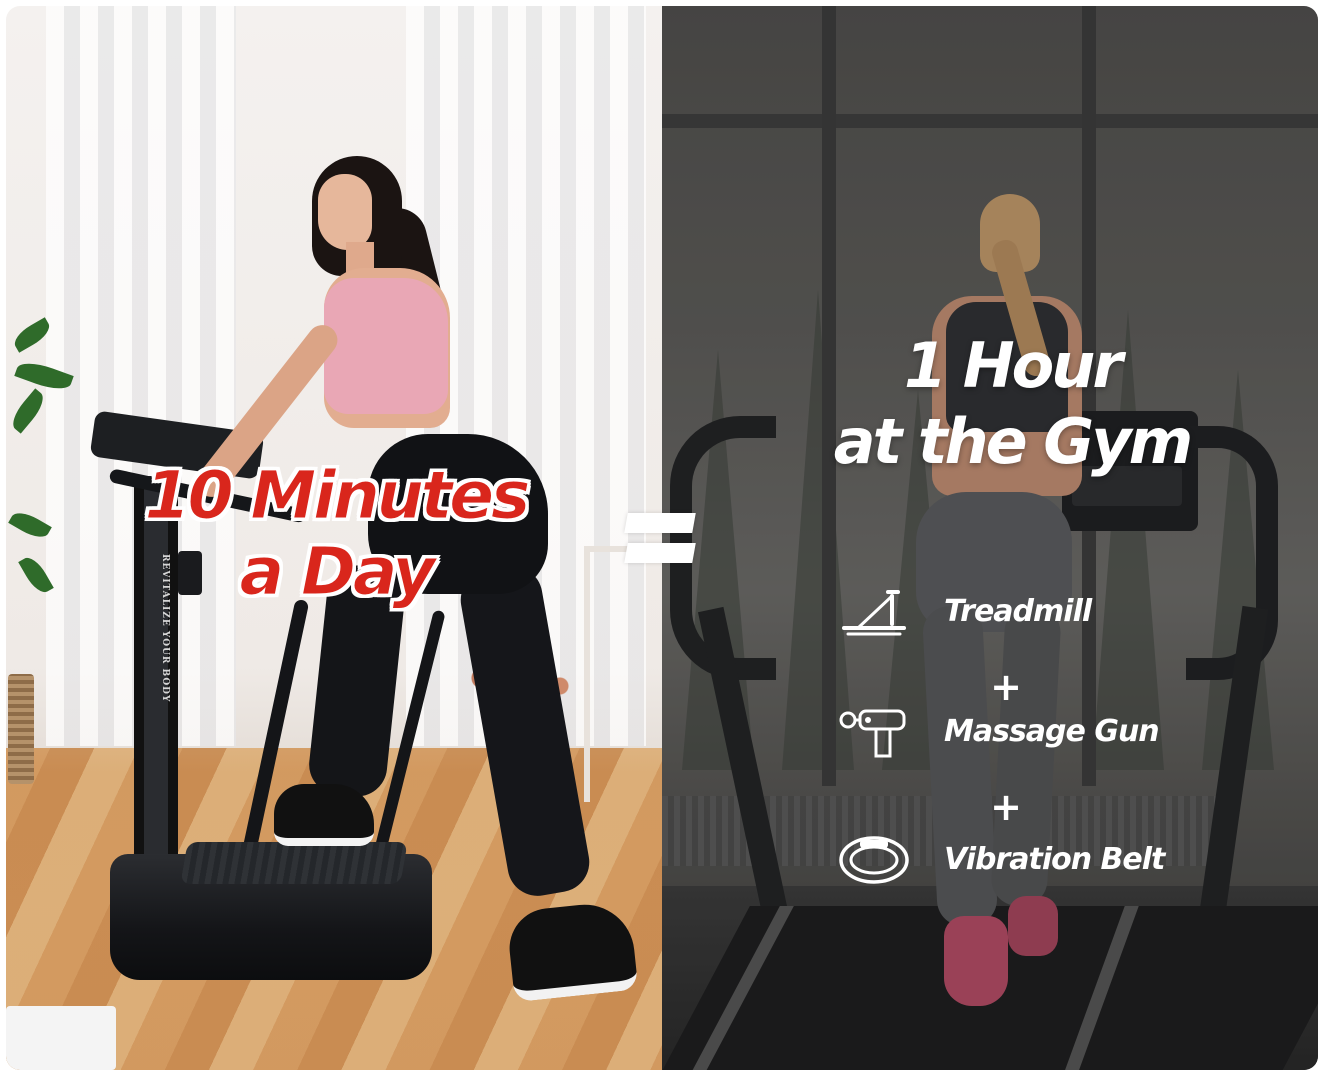  Describe the element at coordinates (28, 411) in the screenshot. I see `plant-leaf` at that location.